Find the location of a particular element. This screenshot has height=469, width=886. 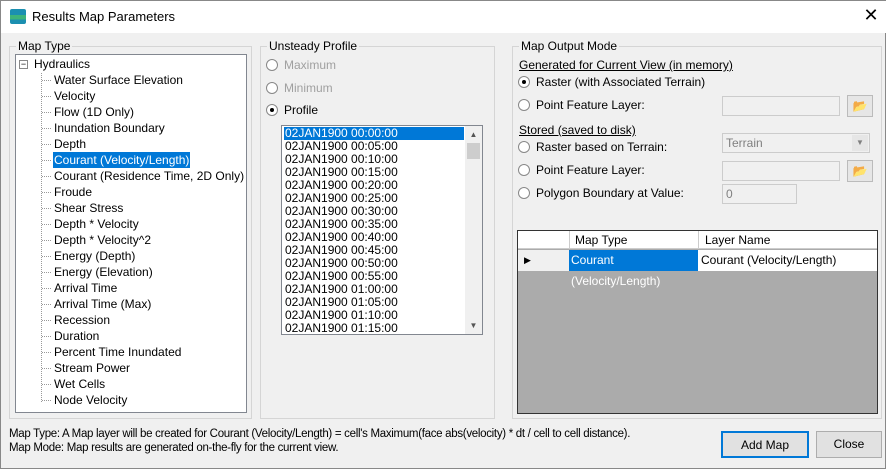

profile-list-item: 02JAN1900 01:15:00 is located at coordinates (374, 328).